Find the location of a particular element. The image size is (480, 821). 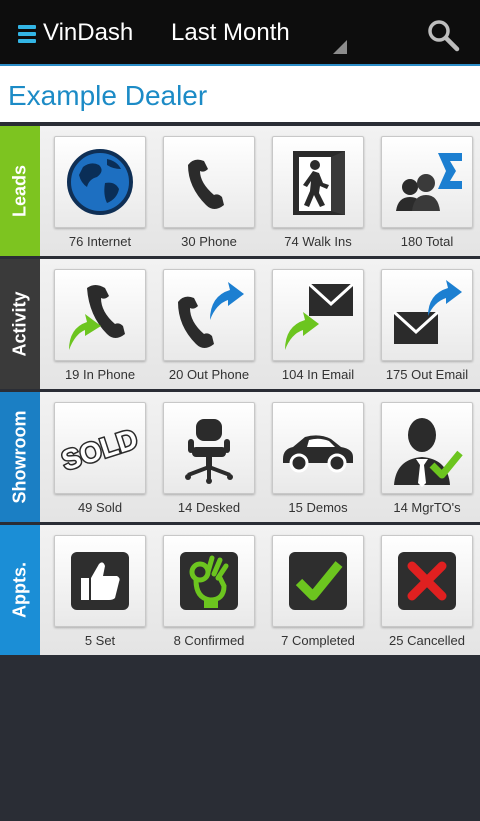

menu-icon is located at coordinates (27, 34).